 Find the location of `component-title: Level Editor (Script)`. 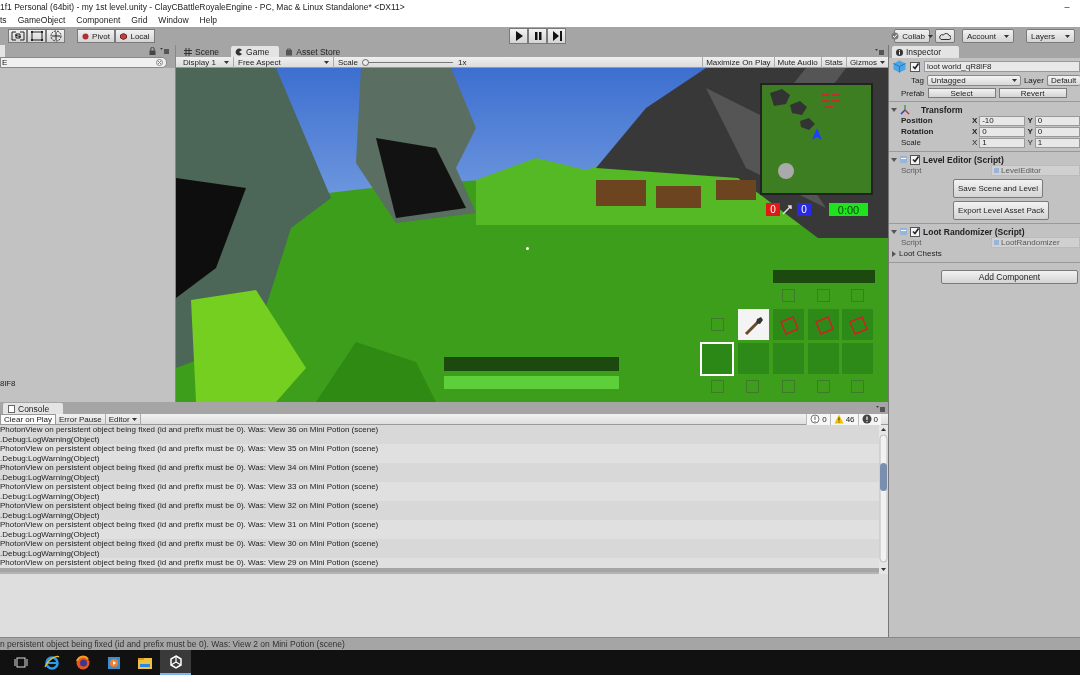

component-title: Level Editor (Script) is located at coordinates (963, 159).